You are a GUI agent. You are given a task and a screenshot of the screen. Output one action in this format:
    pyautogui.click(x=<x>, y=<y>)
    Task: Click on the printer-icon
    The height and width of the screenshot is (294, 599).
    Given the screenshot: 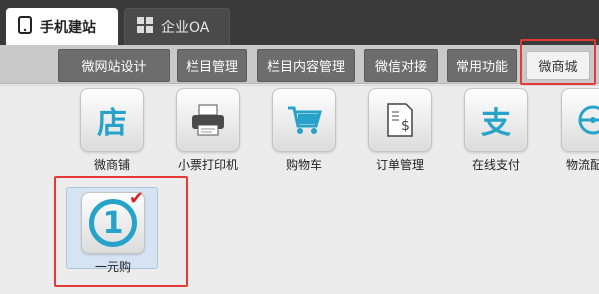 What is the action you would take?
    pyautogui.click(x=208, y=120)
    